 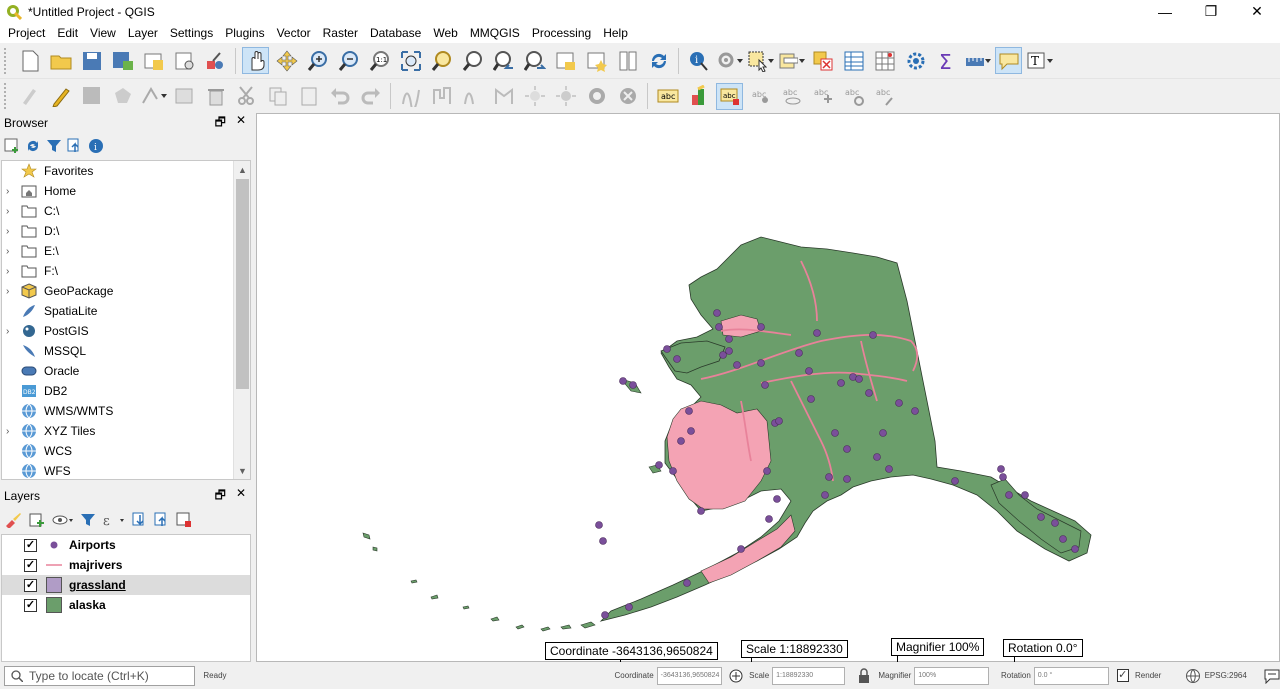 I want to click on copy-features-button, so click(x=277, y=96).